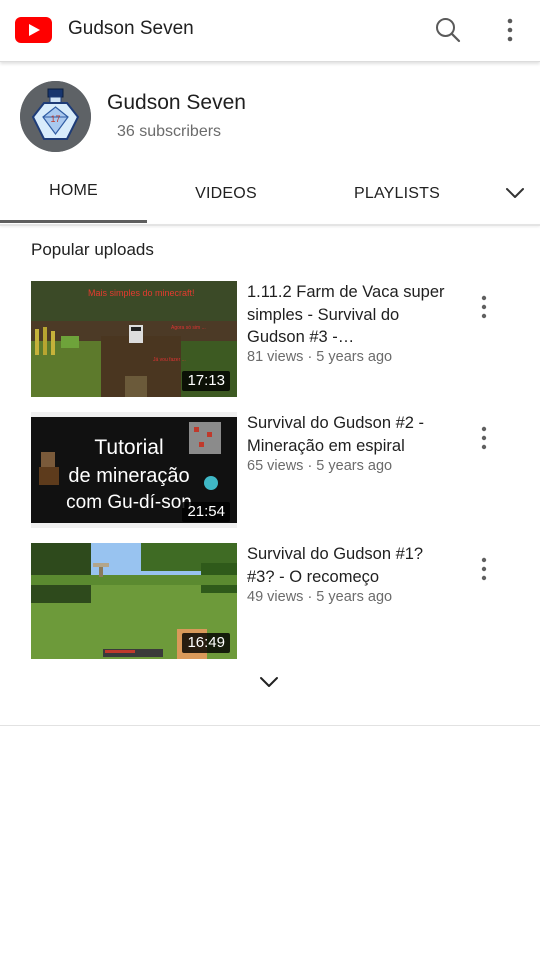 Image resolution: width=540 pixels, height=960 pixels. I want to click on tabs-divider, so click(270, 225).